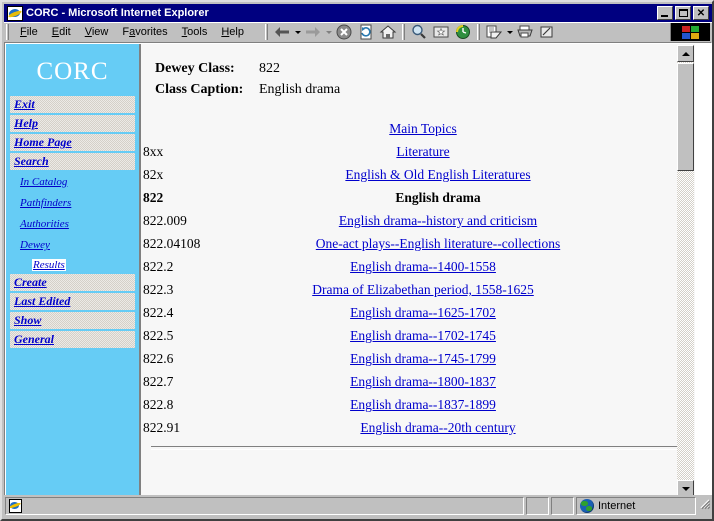 This screenshot has width=714, height=521. I want to click on sidebar-subitem-results: Results, so click(72, 265).